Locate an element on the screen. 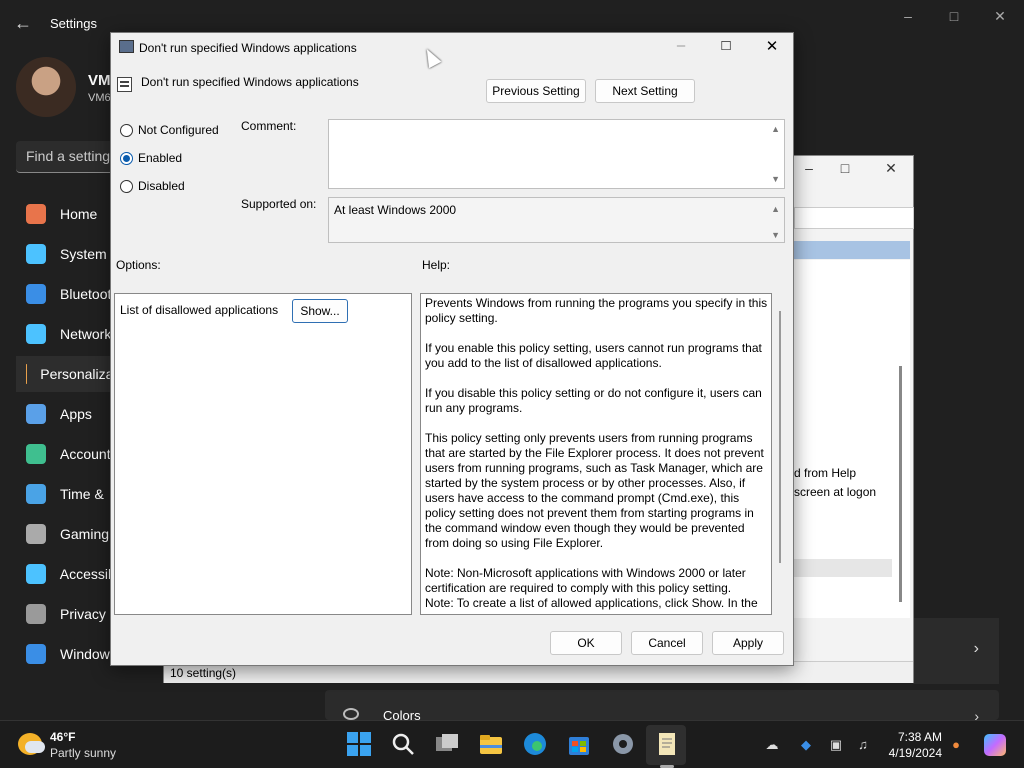 This screenshot has height=768, width=1024. sync-icon is located at coordinates (36, 654).